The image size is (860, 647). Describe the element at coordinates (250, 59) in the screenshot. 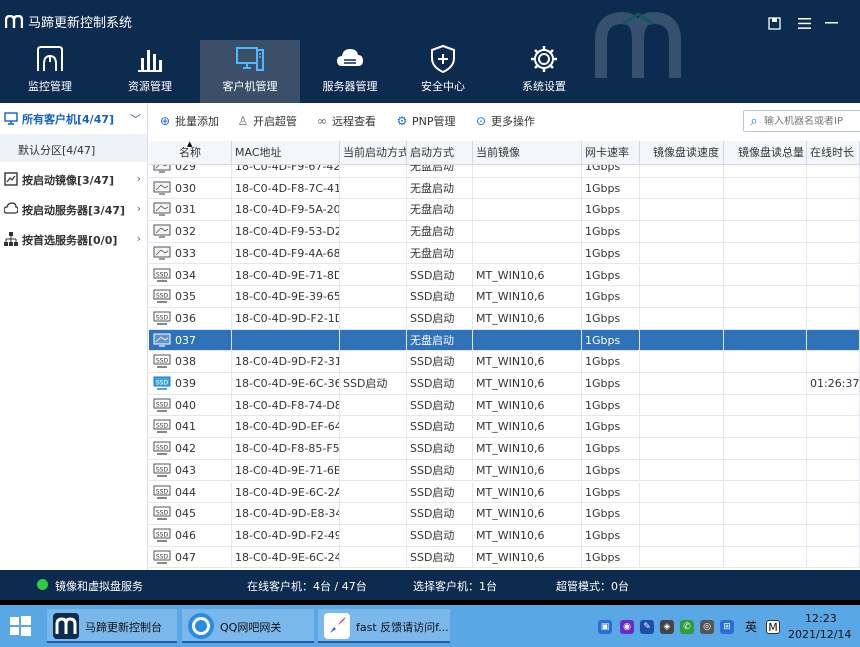

I see `client-pc-icon` at that location.